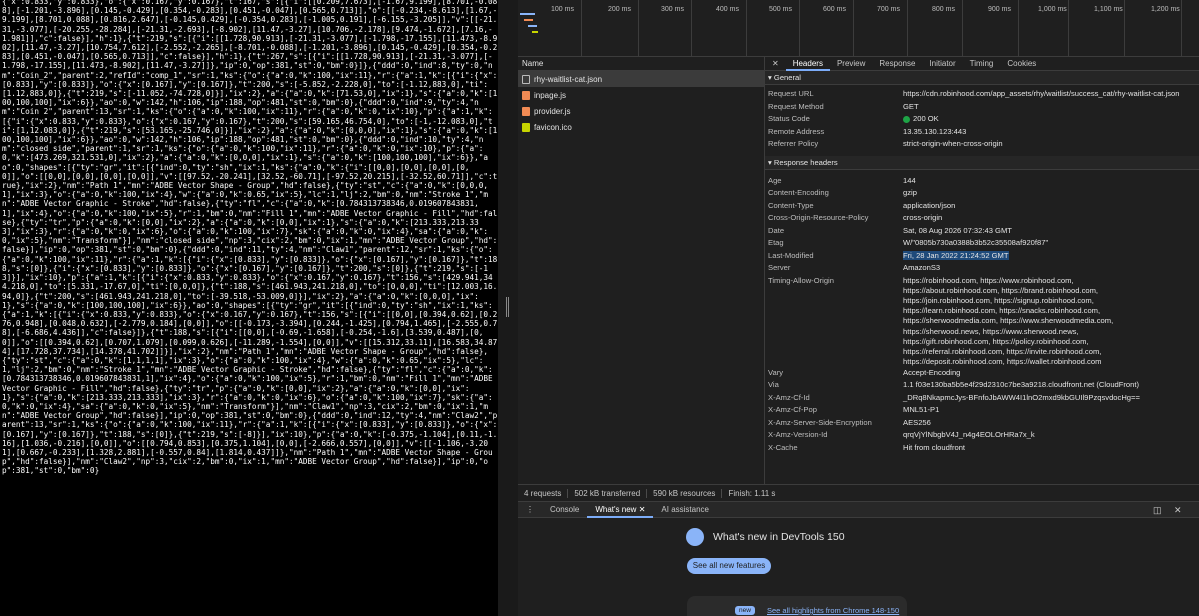 The height and width of the screenshot is (616, 1199). Describe the element at coordinates (953, 143) in the screenshot. I see `header-value: strict-origin-when-cross-origin` at that location.